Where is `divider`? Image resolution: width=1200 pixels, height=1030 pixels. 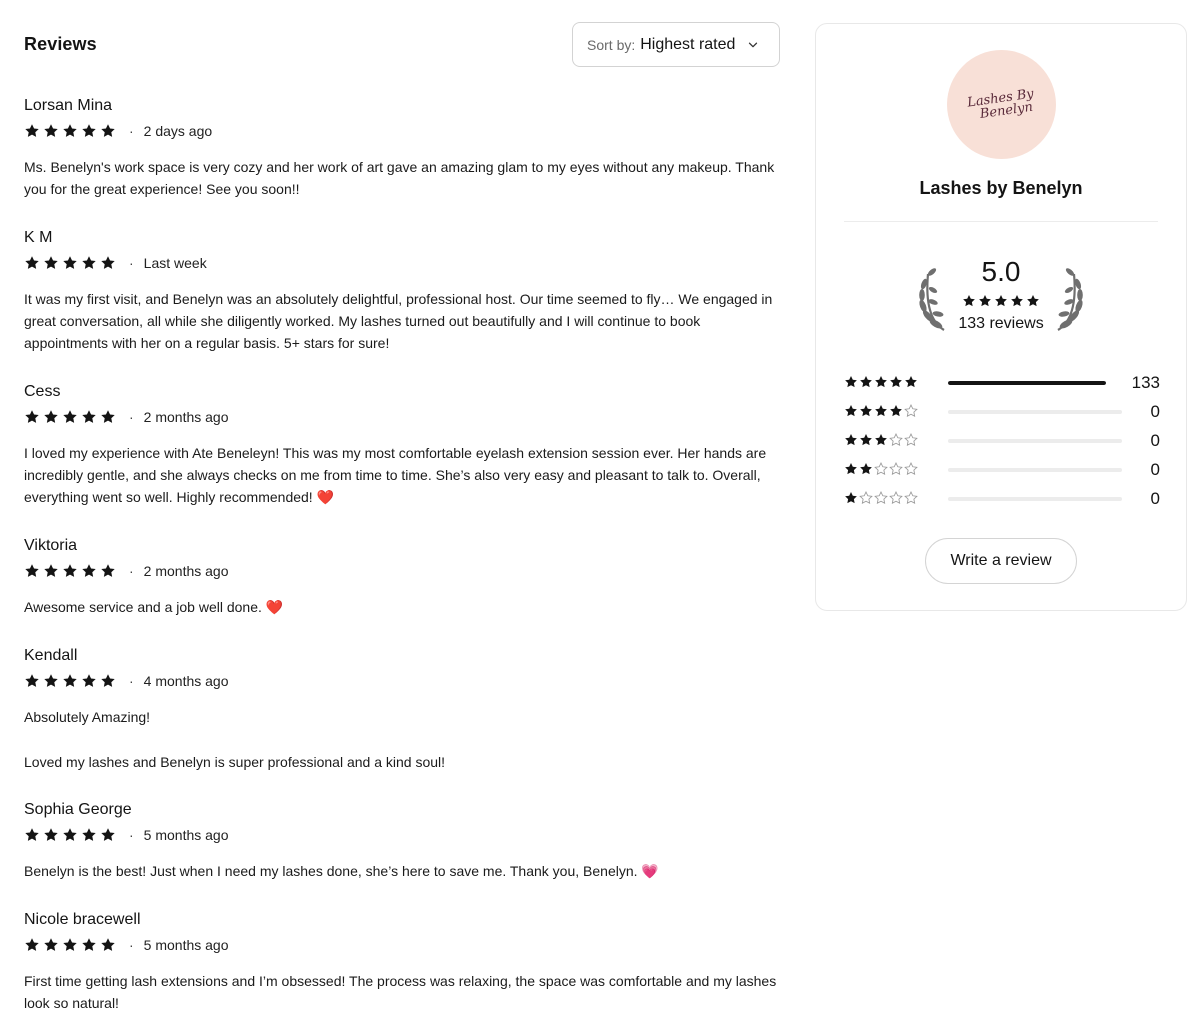 divider is located at coordinates (1001, 221).